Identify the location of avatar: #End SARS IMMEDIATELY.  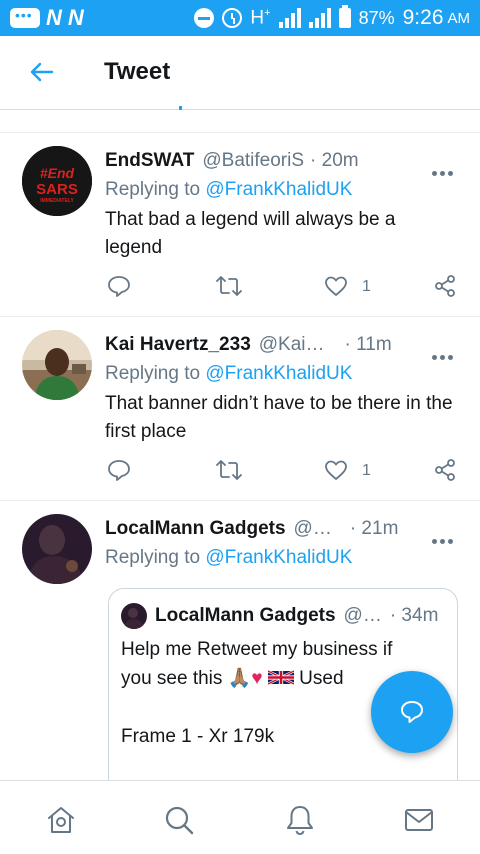
(57, 181).